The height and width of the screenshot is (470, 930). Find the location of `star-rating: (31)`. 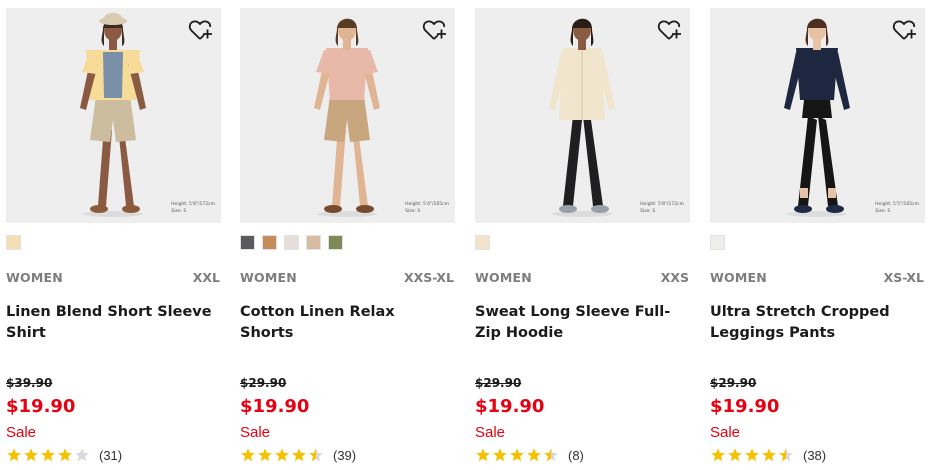

star-rating: (31) is located at coordinates (64, 455).